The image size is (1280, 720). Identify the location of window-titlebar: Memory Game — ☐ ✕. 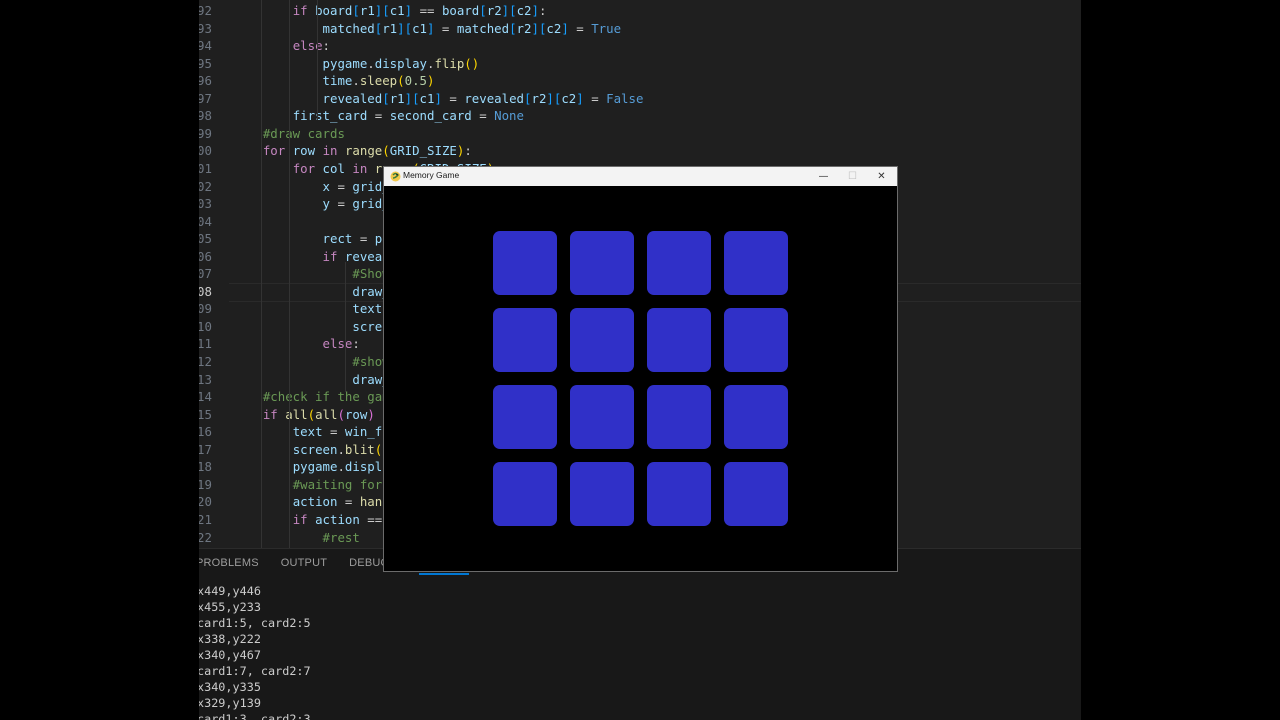
(640, 176).